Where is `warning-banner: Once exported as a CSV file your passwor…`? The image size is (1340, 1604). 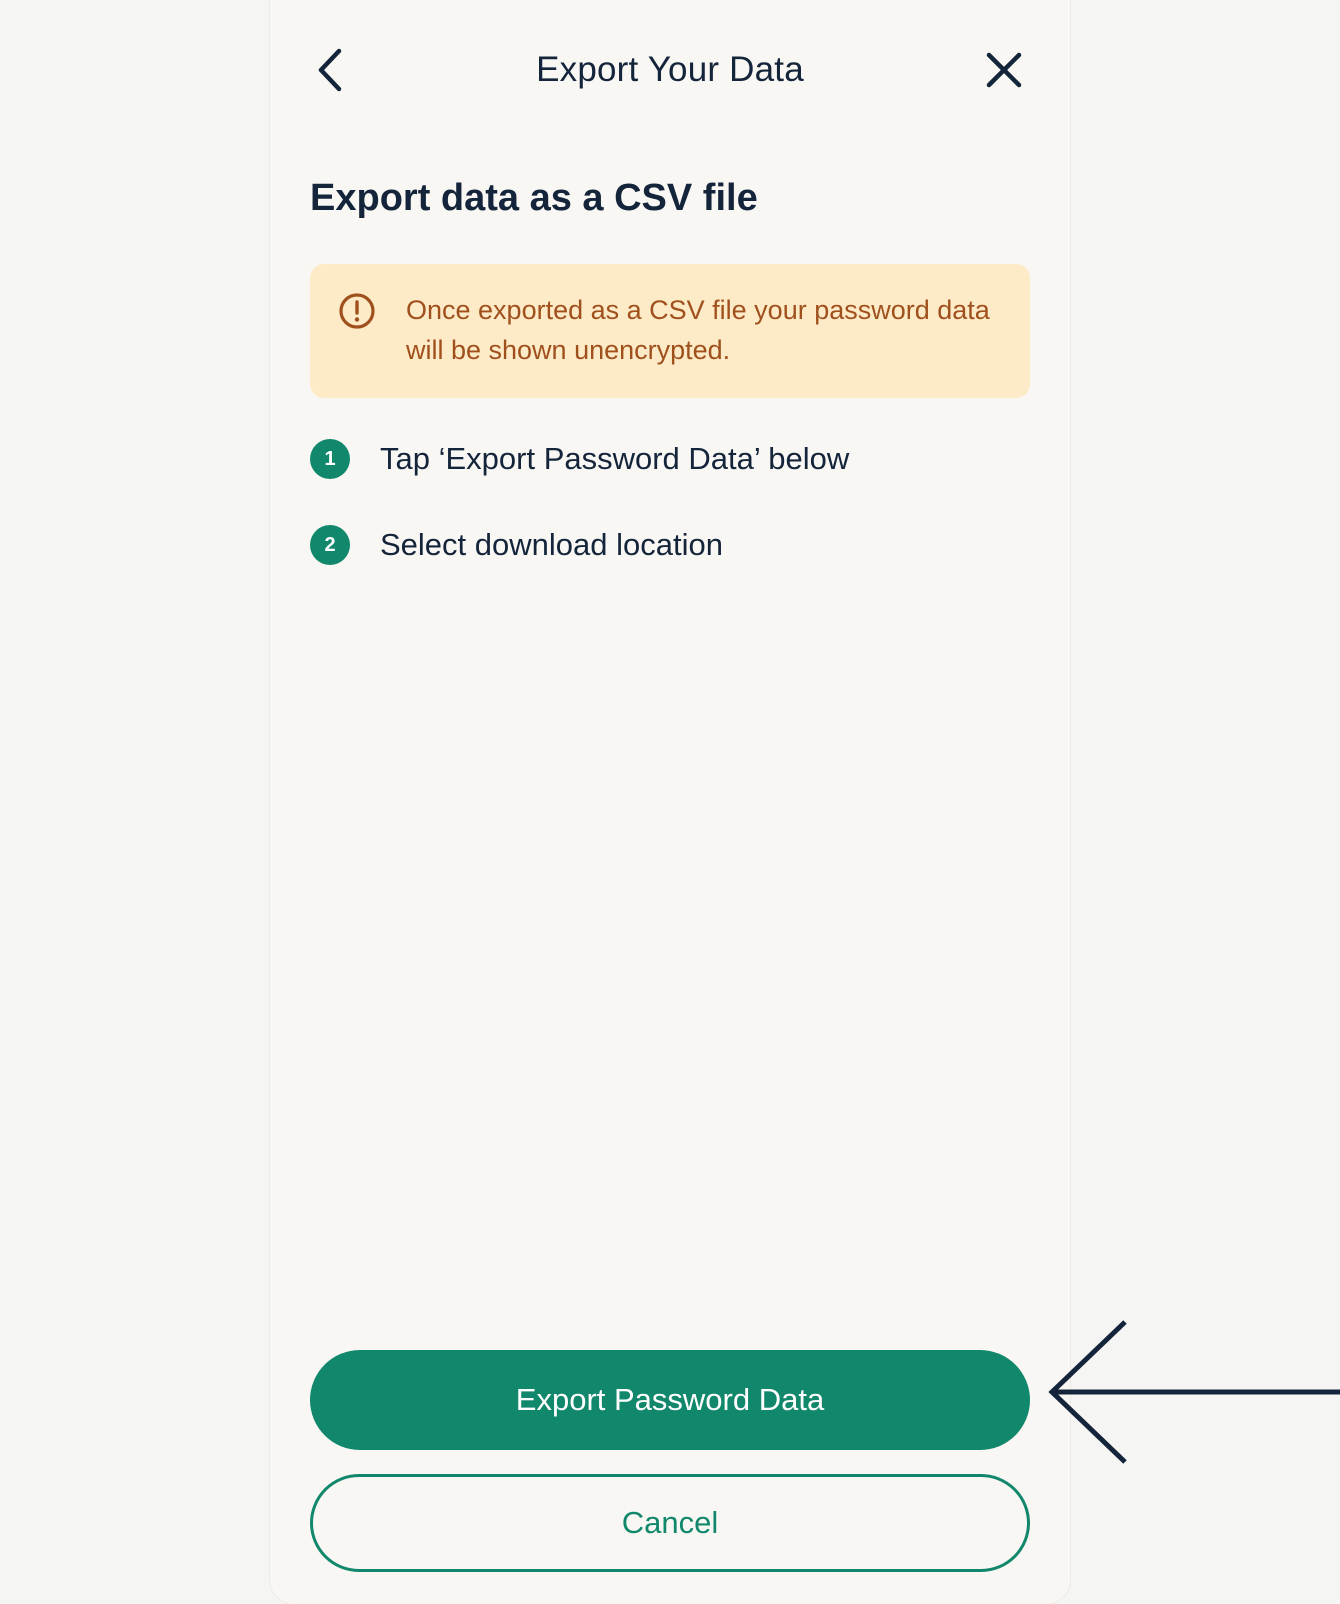
warning-banner: Once exported as a CSV file your passwor… is located at coordinates (670, 331).